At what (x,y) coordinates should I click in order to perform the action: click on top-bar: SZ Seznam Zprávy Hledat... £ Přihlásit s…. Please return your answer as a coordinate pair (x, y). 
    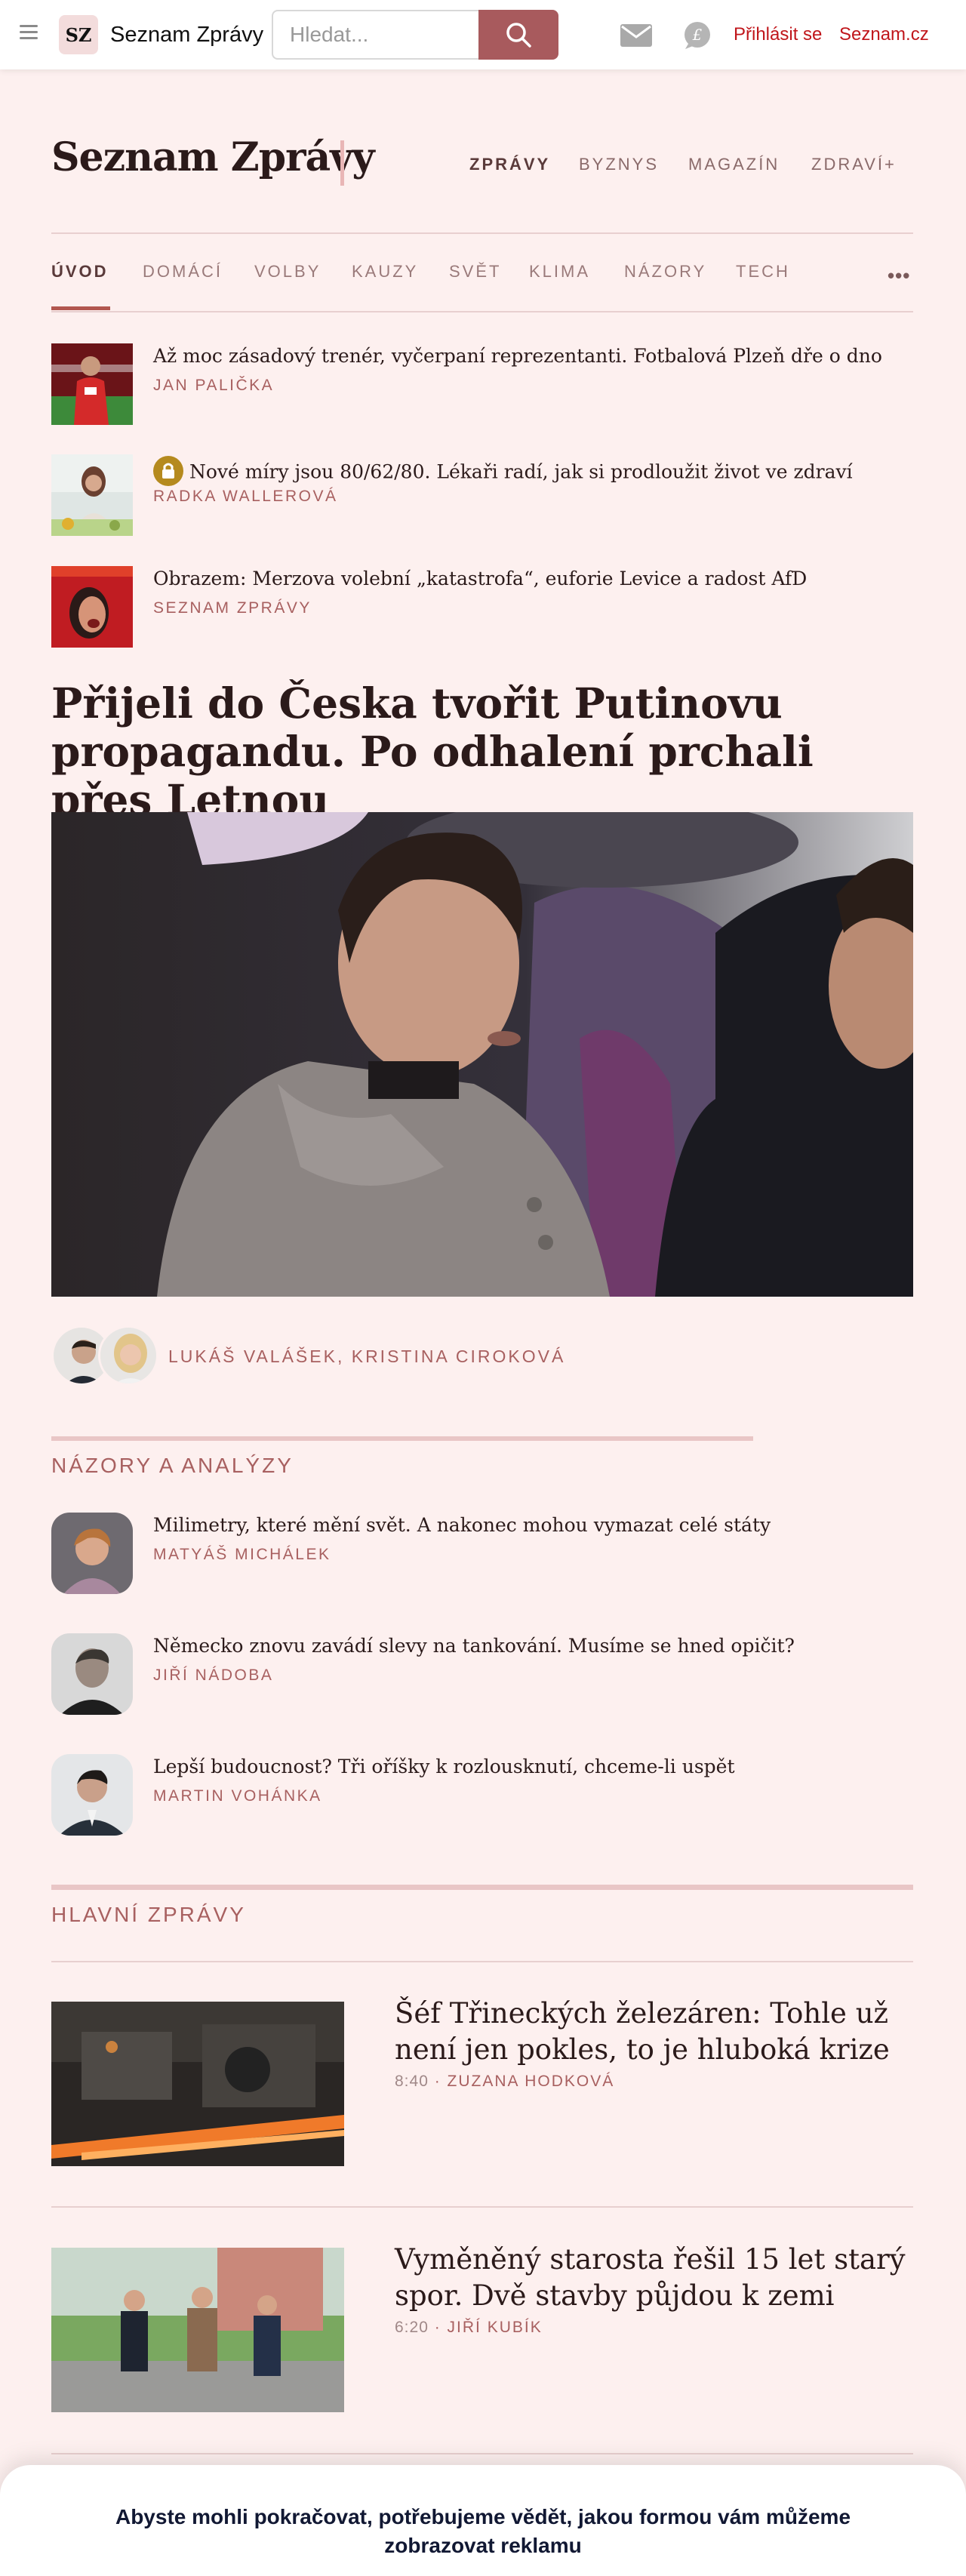
    Looking at the image, I should click on (483, 34).